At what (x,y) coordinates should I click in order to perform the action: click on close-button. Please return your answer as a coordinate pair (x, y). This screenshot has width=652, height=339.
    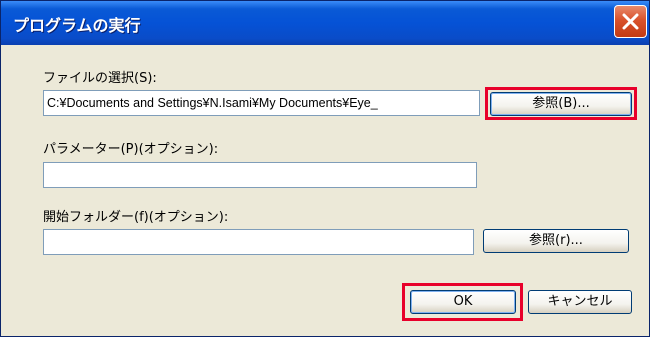
    Looking at the image, I should click on (630, 21).